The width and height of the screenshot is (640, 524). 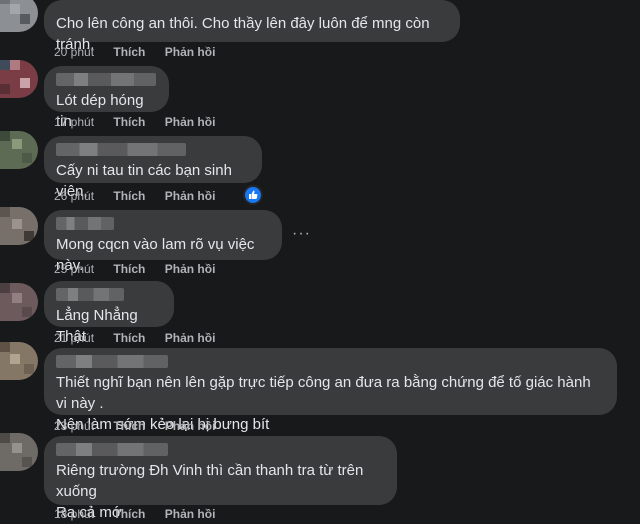 I want to click on comment-time: 26 phút, so click(x=74, y=196).